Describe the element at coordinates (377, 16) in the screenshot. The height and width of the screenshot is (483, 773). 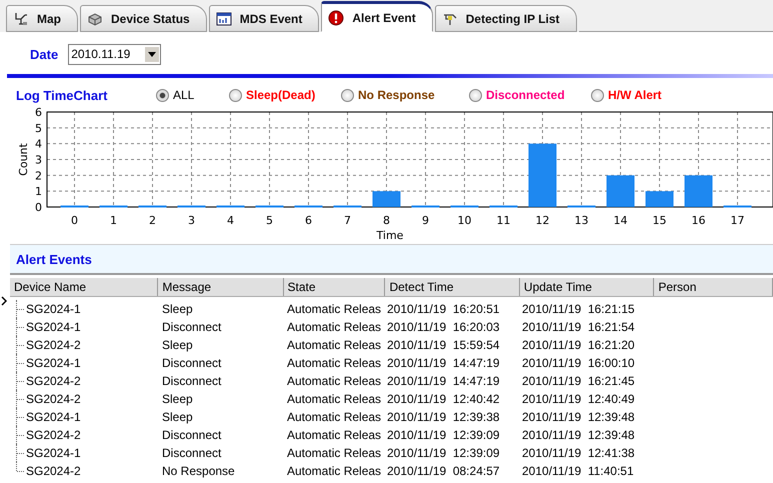
I see `tab: Alert Event` at that location.